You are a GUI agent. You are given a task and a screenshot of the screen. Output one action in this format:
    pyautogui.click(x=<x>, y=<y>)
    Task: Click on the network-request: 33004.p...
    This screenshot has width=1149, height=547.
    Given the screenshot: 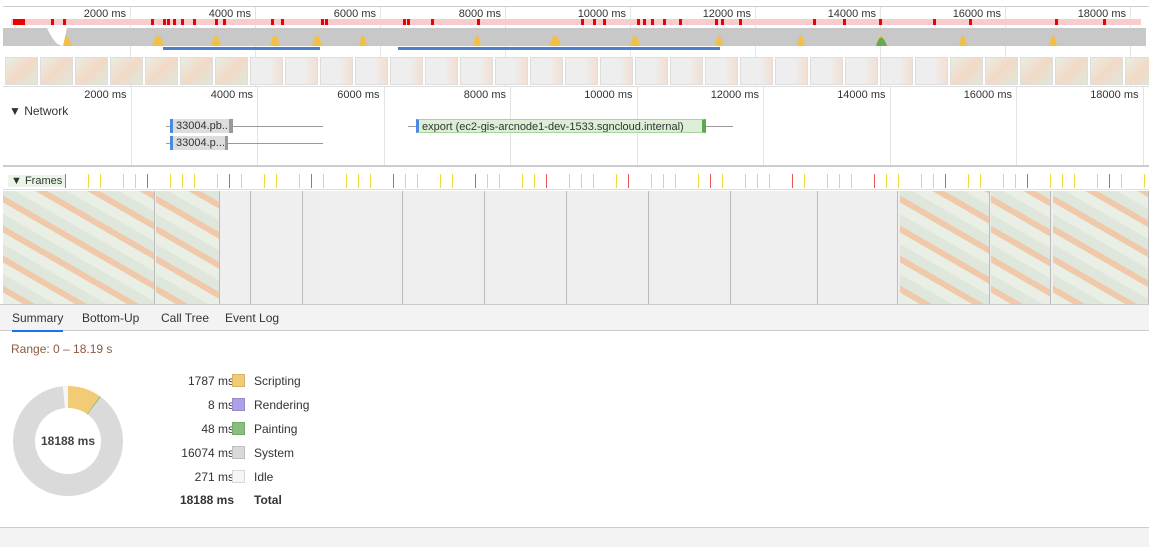 What is the action you would take?
    pyautogui.click(x=199, y=143)
    